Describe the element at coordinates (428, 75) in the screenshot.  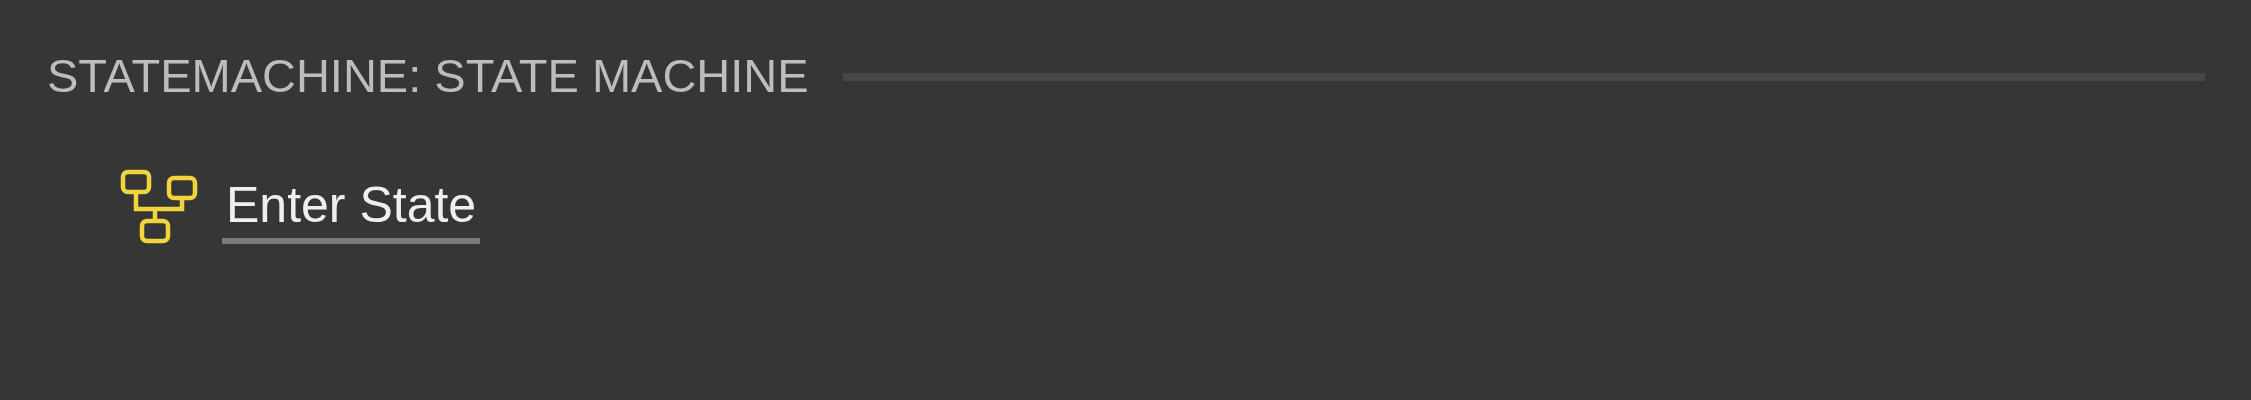
I see `section-title: STATEMACHINE: STATE MACHINE` at that location.